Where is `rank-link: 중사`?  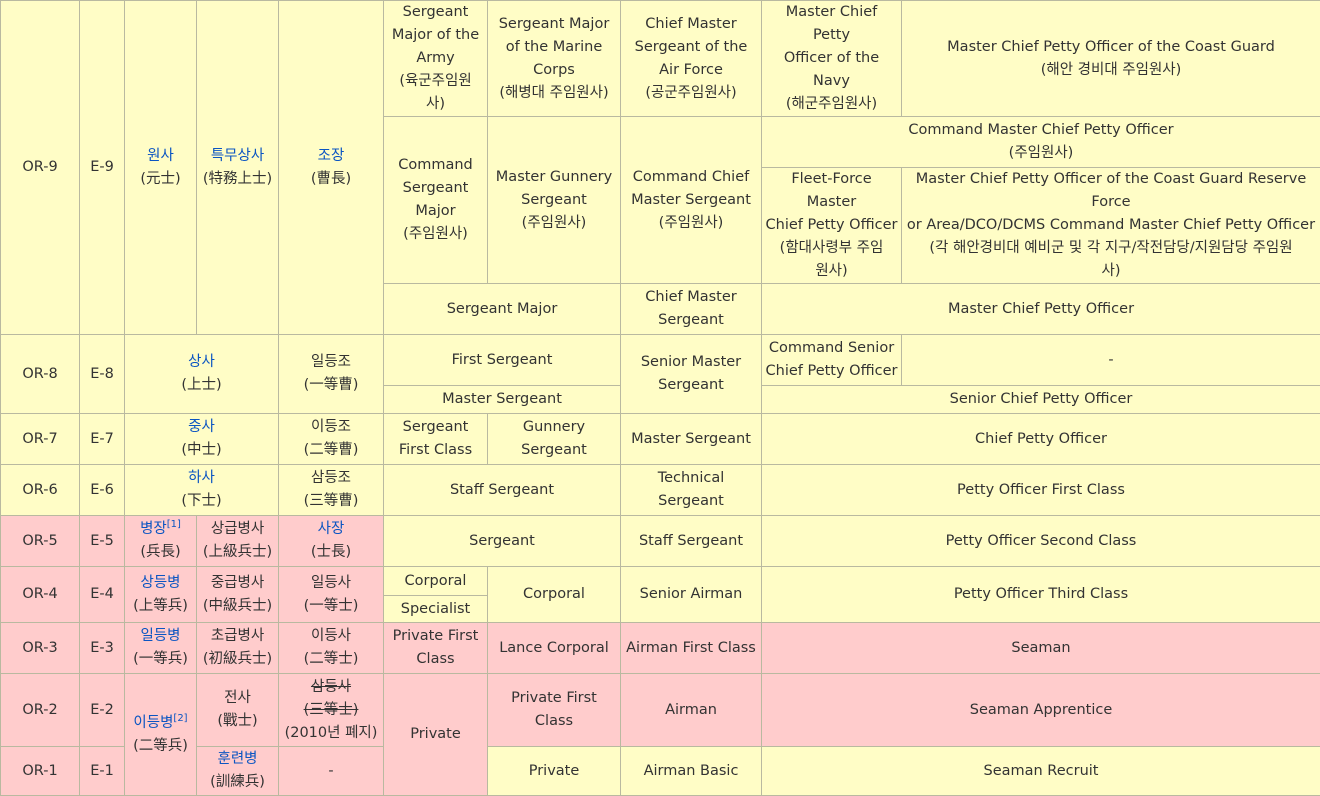
rank-link: 중사 is located at coordinates (201, 427).